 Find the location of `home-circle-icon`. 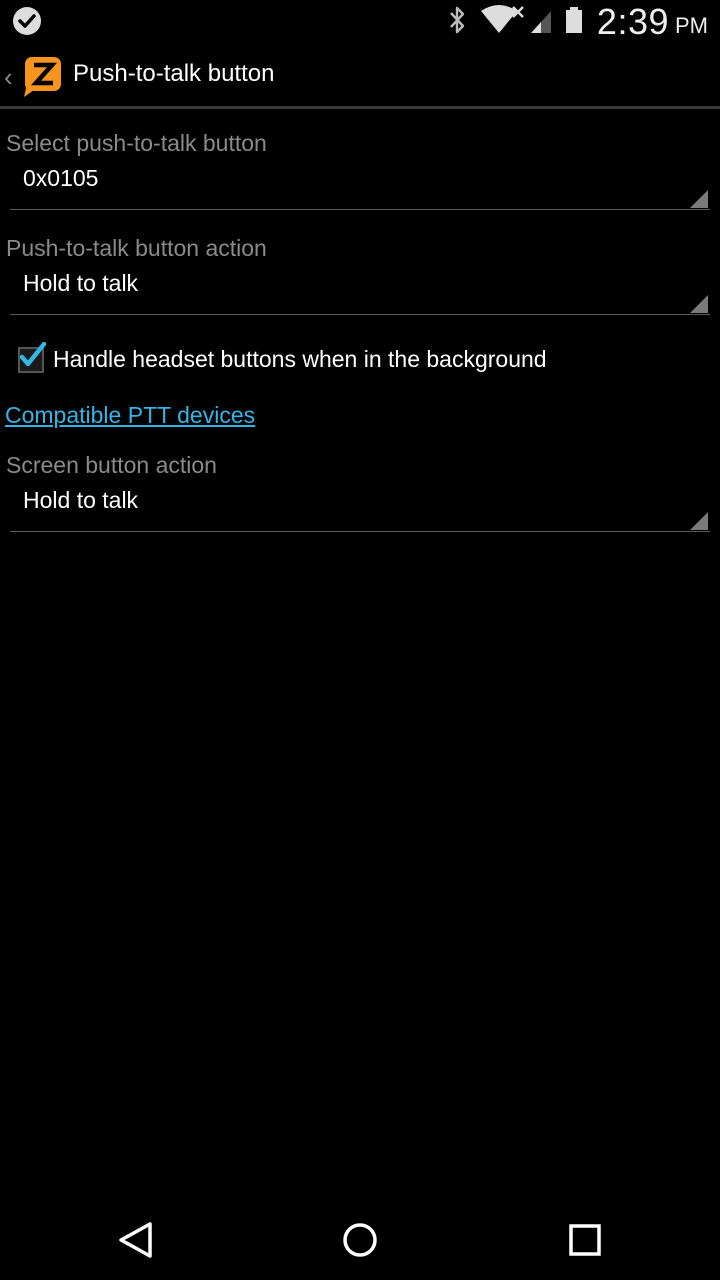

home-circle-icon is located at coordinates (360, 1240).